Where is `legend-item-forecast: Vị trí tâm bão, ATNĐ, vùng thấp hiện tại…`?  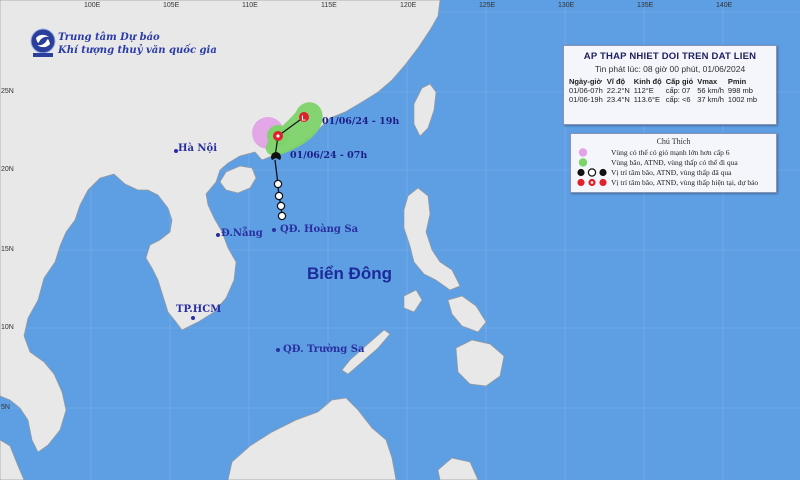
legend-item-forecast: Vị trí tâm bão, ATNĐ, vùng thấp hiện tại… is located at coordinates (666, 182).